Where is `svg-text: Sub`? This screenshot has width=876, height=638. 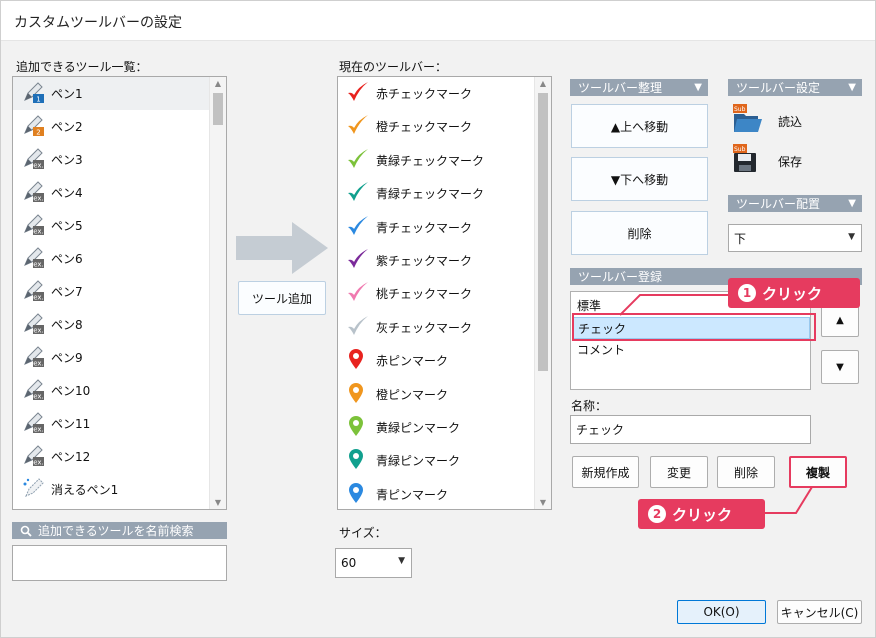
svg-text: Sub is located at coordinates (740, 149).